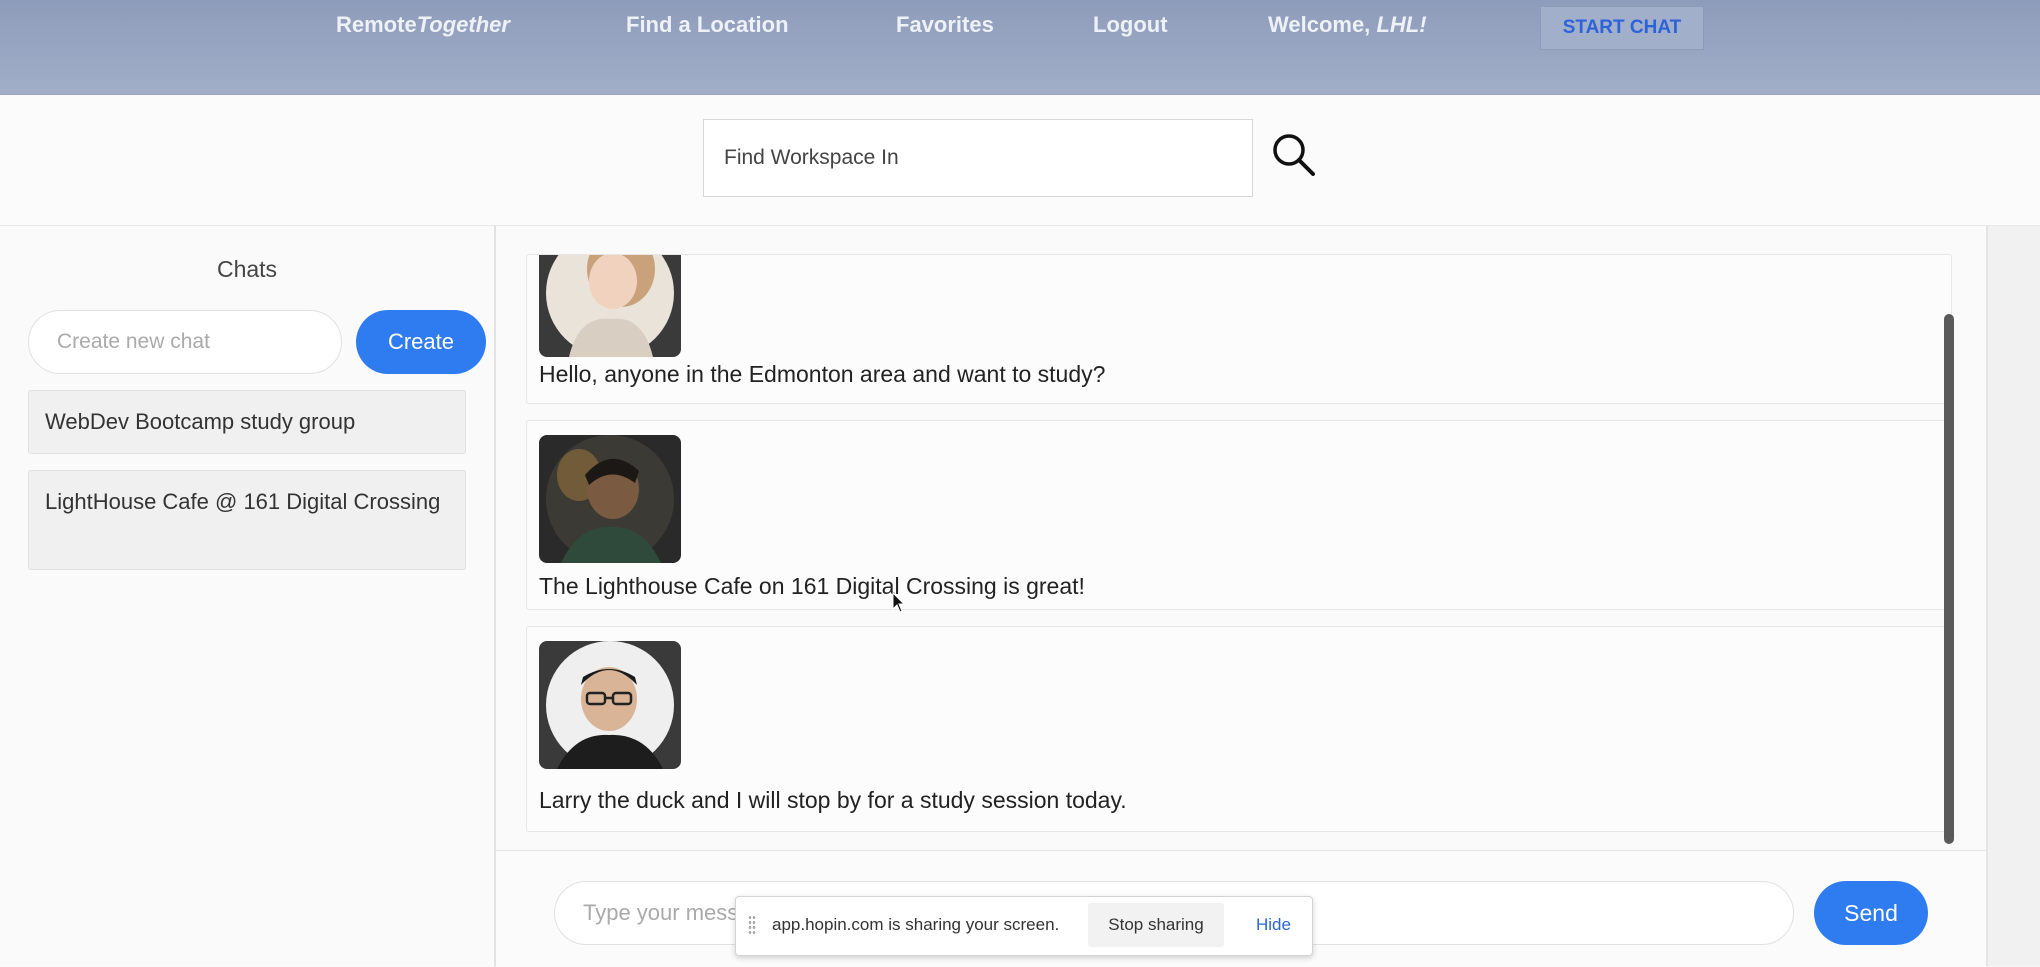 The width and height of the screenshot is (2040, 967). I want to click on nav-favorites: Favorites, so click(945, 25).